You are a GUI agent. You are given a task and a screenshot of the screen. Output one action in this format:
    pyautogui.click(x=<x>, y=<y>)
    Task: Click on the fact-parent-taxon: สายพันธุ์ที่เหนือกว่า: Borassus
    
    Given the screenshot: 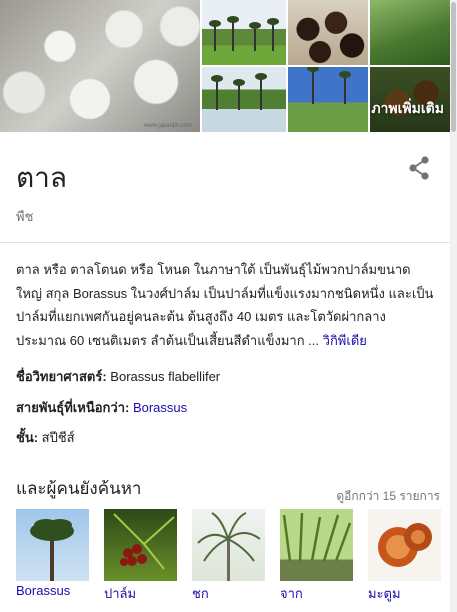 What is the action you would take?
    pyautogui.click(x=101, y=407)
    